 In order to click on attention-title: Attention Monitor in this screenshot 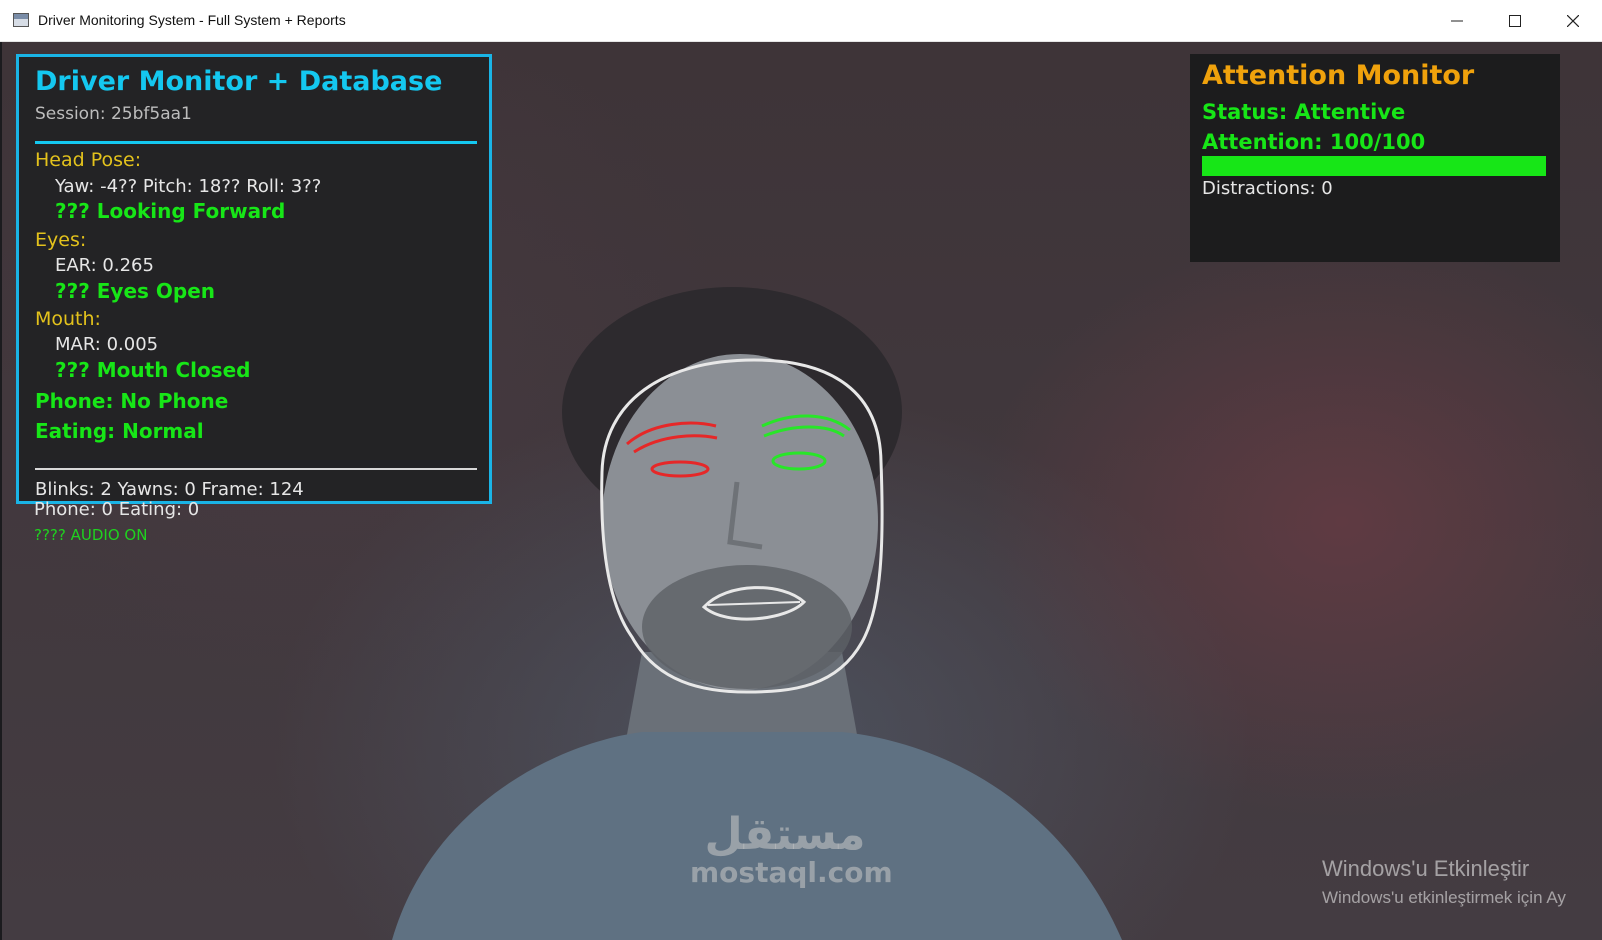, I will do `click(1338, 75)`.